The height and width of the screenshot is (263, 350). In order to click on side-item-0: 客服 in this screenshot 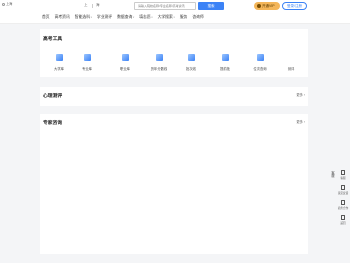, I will do `click(343, 175)`.